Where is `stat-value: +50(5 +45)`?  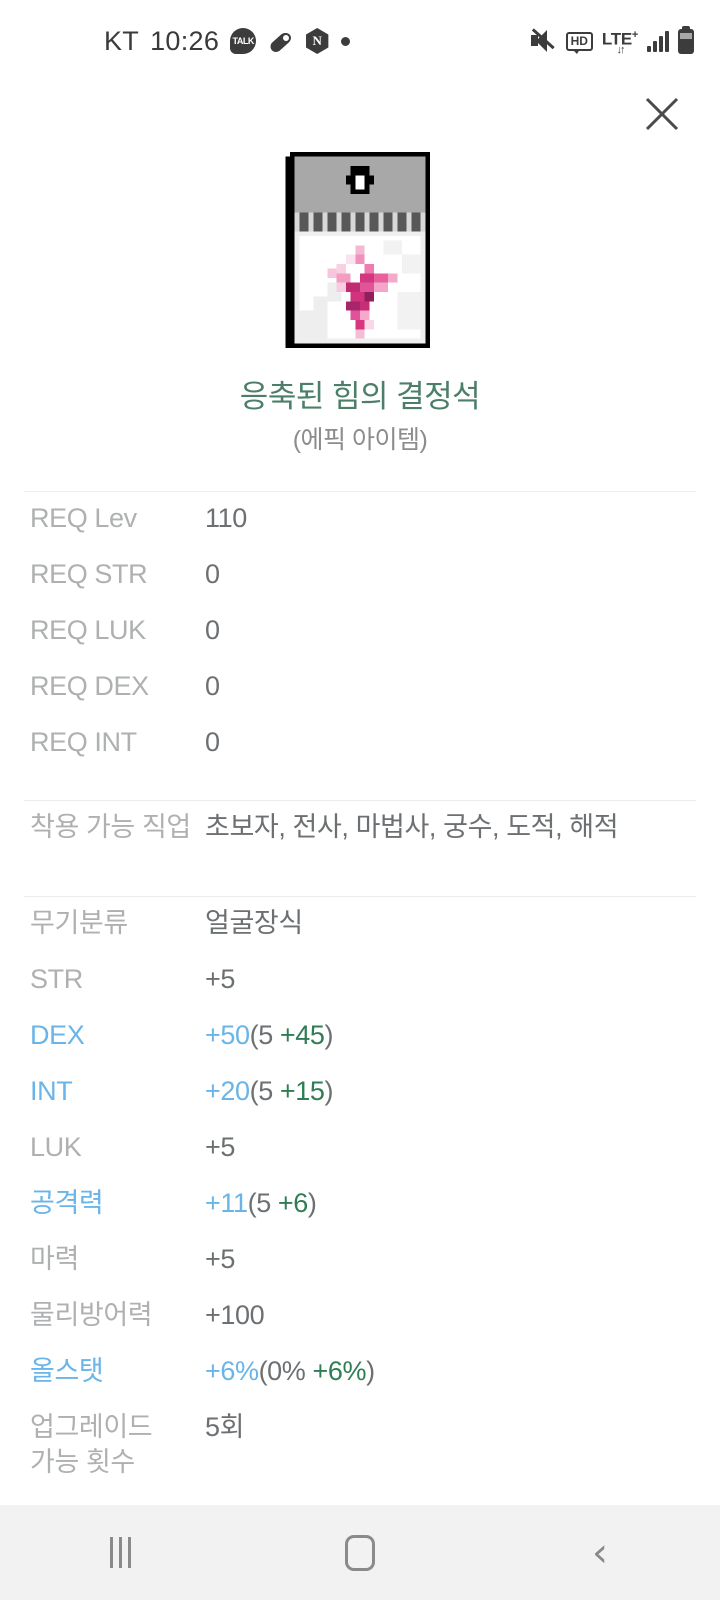
stat-value: +50(5 +45) is located at coordinates (269, 1035).